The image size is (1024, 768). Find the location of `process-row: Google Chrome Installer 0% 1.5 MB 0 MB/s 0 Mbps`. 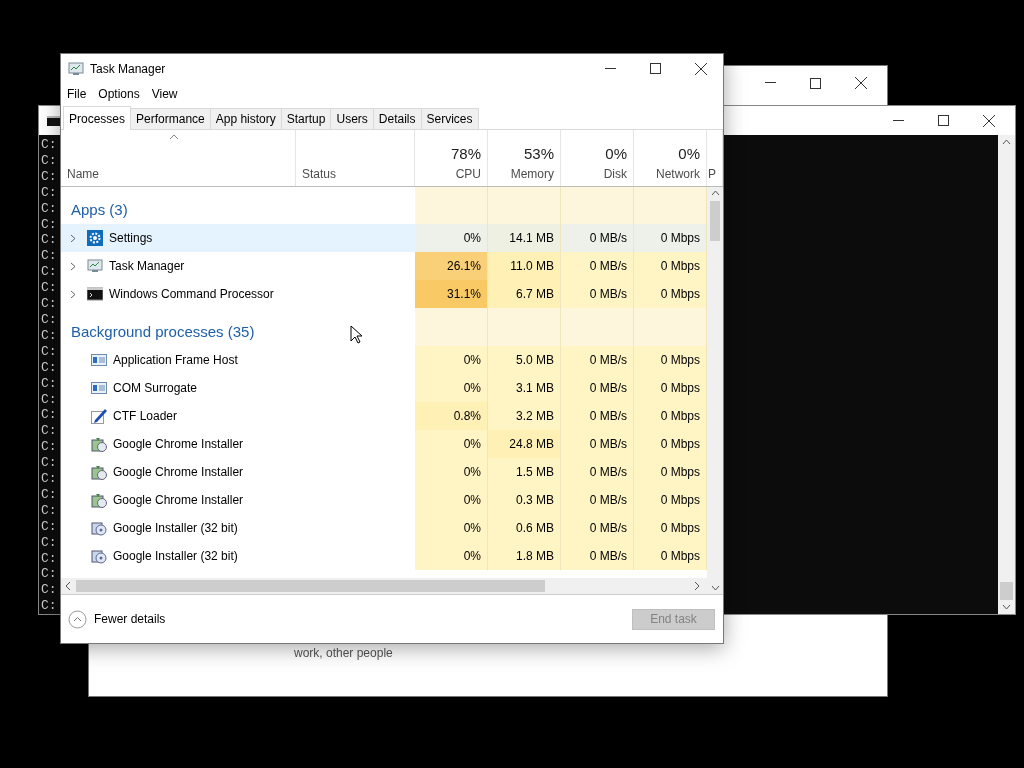

process-row: Google Chrome Installer 0% 1.5 MB 0 MB/s 0 Mbps is located at coordinates (384, 472).